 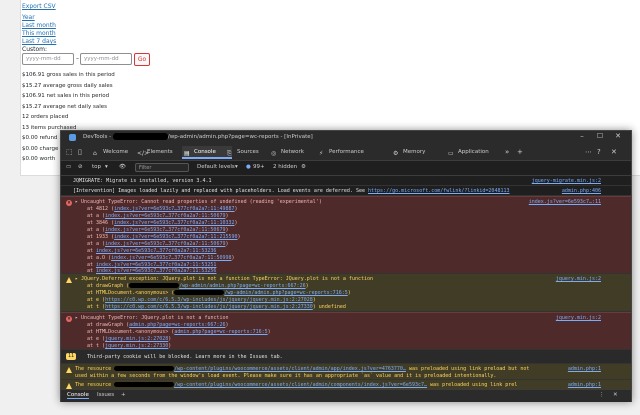 What do you see at coordinates (131, 332) in the screenshot?
I see `frame-prefix: at HTMLDocument.<anonymous> (` at bounding box center [131, 332].